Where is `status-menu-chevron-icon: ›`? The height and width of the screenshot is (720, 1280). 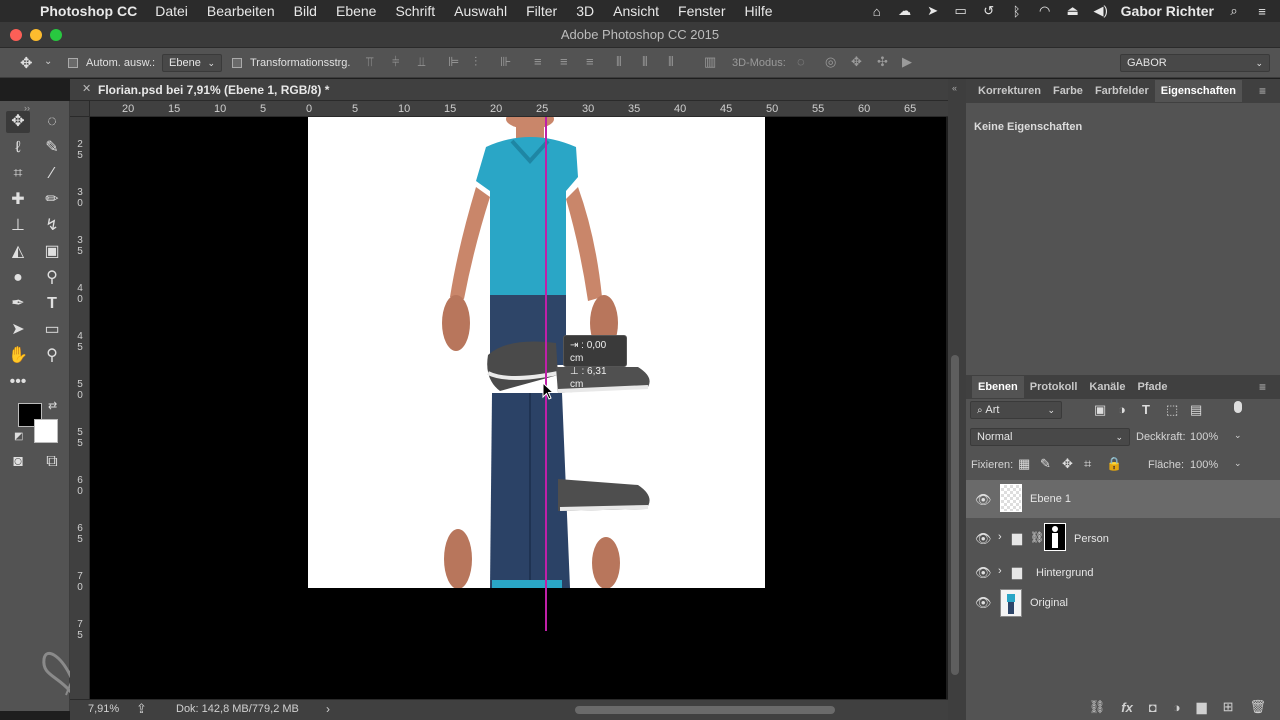 status-menu-chevron-icon: › is located at coordinates (328, 709).